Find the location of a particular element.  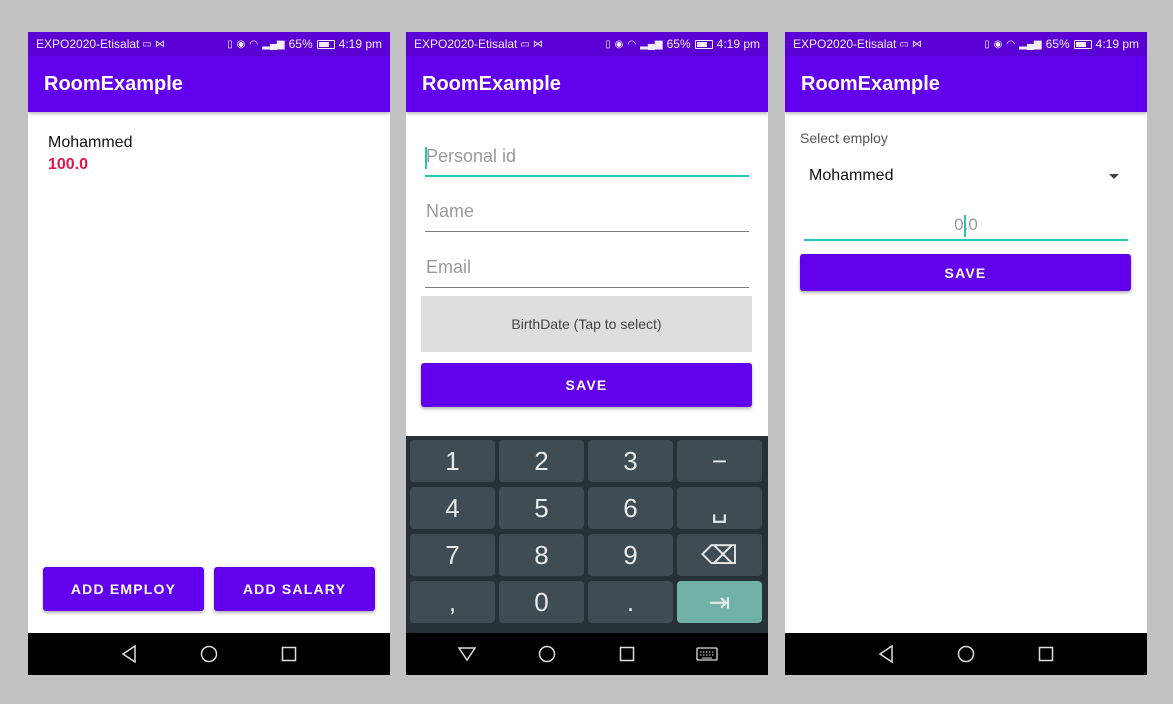

key-backspace: ⌫ is located at coordinates (719, 555).